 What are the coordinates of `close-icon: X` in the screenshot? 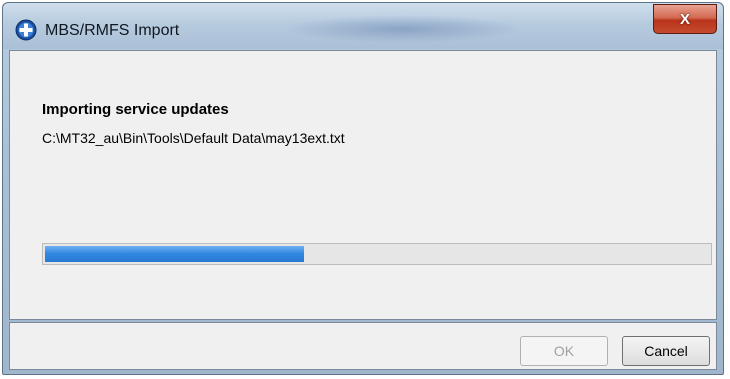 It's located at (684, 19).